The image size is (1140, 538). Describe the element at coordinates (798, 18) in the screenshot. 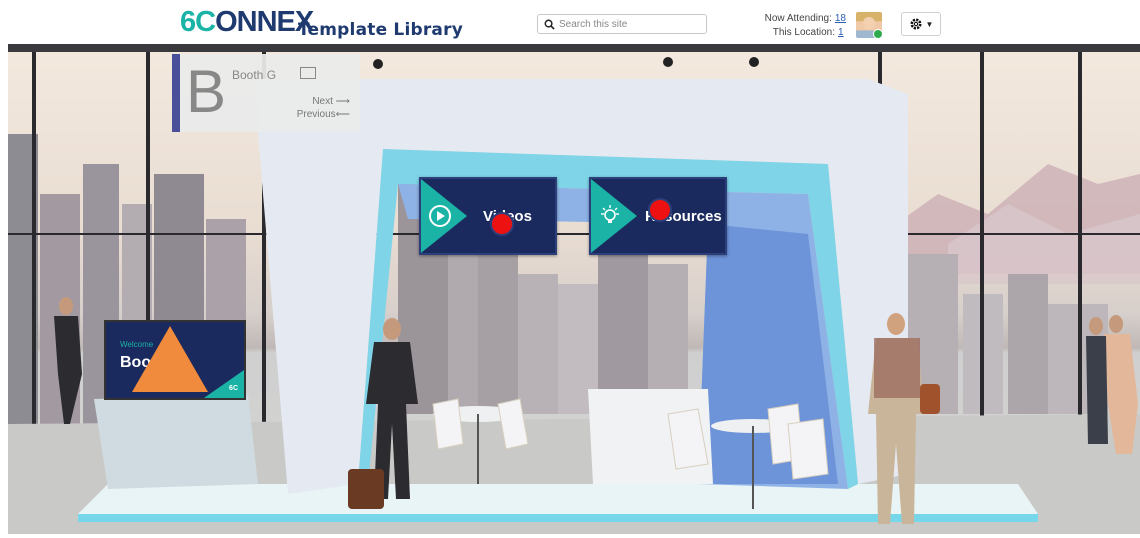

I see `now-attending-label: Now Attending:` at that location.